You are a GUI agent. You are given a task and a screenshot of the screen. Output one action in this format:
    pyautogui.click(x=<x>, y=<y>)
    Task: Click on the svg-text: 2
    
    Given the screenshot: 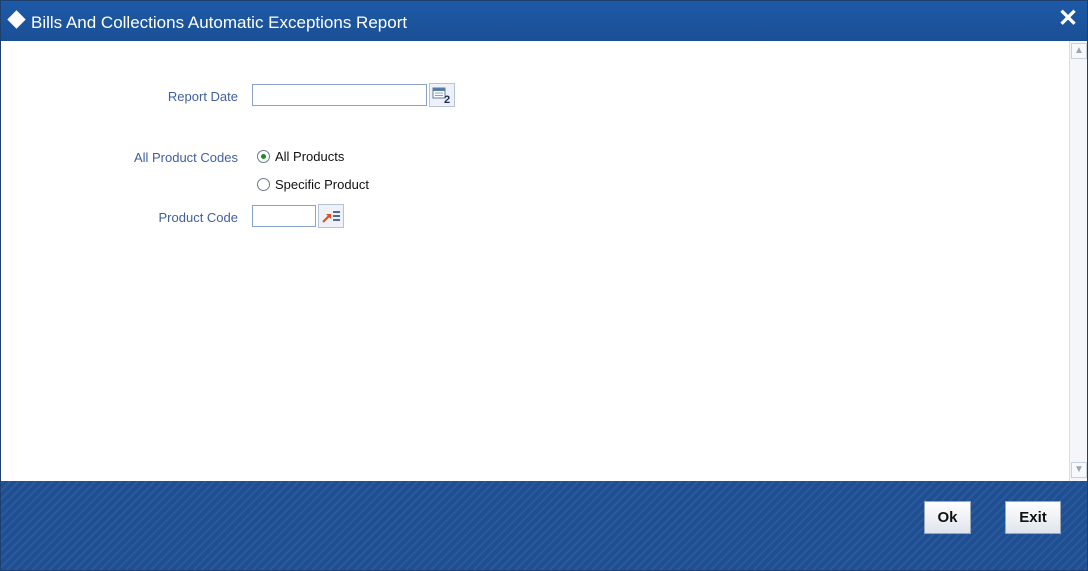 What is the action you would take?
    pyautogui.click(x=447, y=100)
    